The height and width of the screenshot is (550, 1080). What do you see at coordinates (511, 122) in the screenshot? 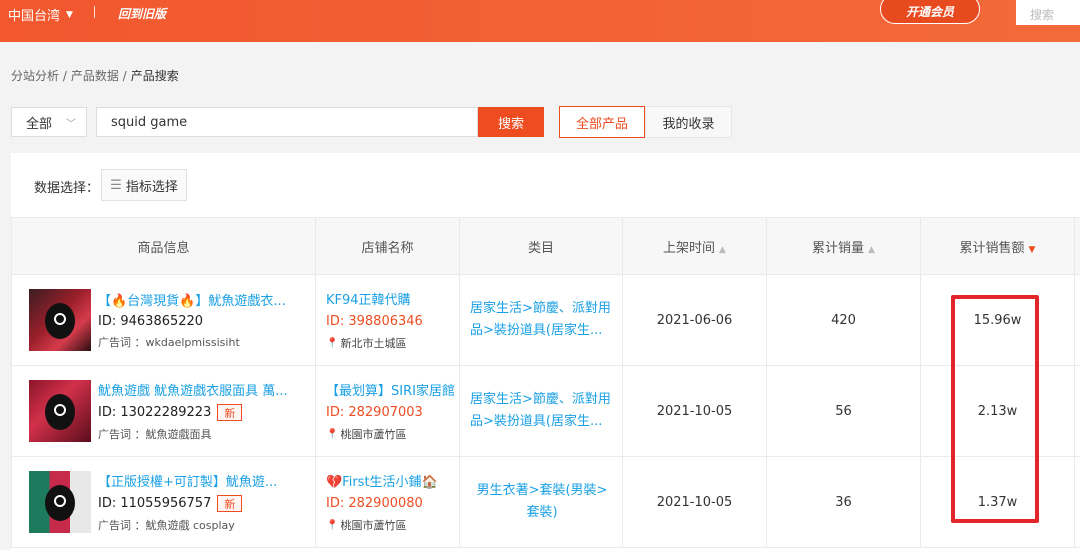
I see `search-button: 搜索` at bounding box center [511, 122].